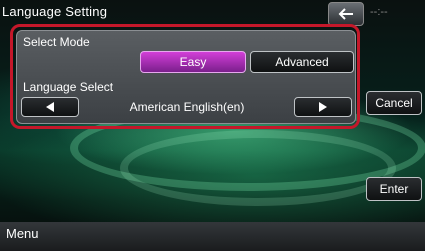 Image resolution: width=425 pixels, height=251 pixels. Describe the element at coordinates (212, 236) in the screenshot. I see `menu-bar` at that location.